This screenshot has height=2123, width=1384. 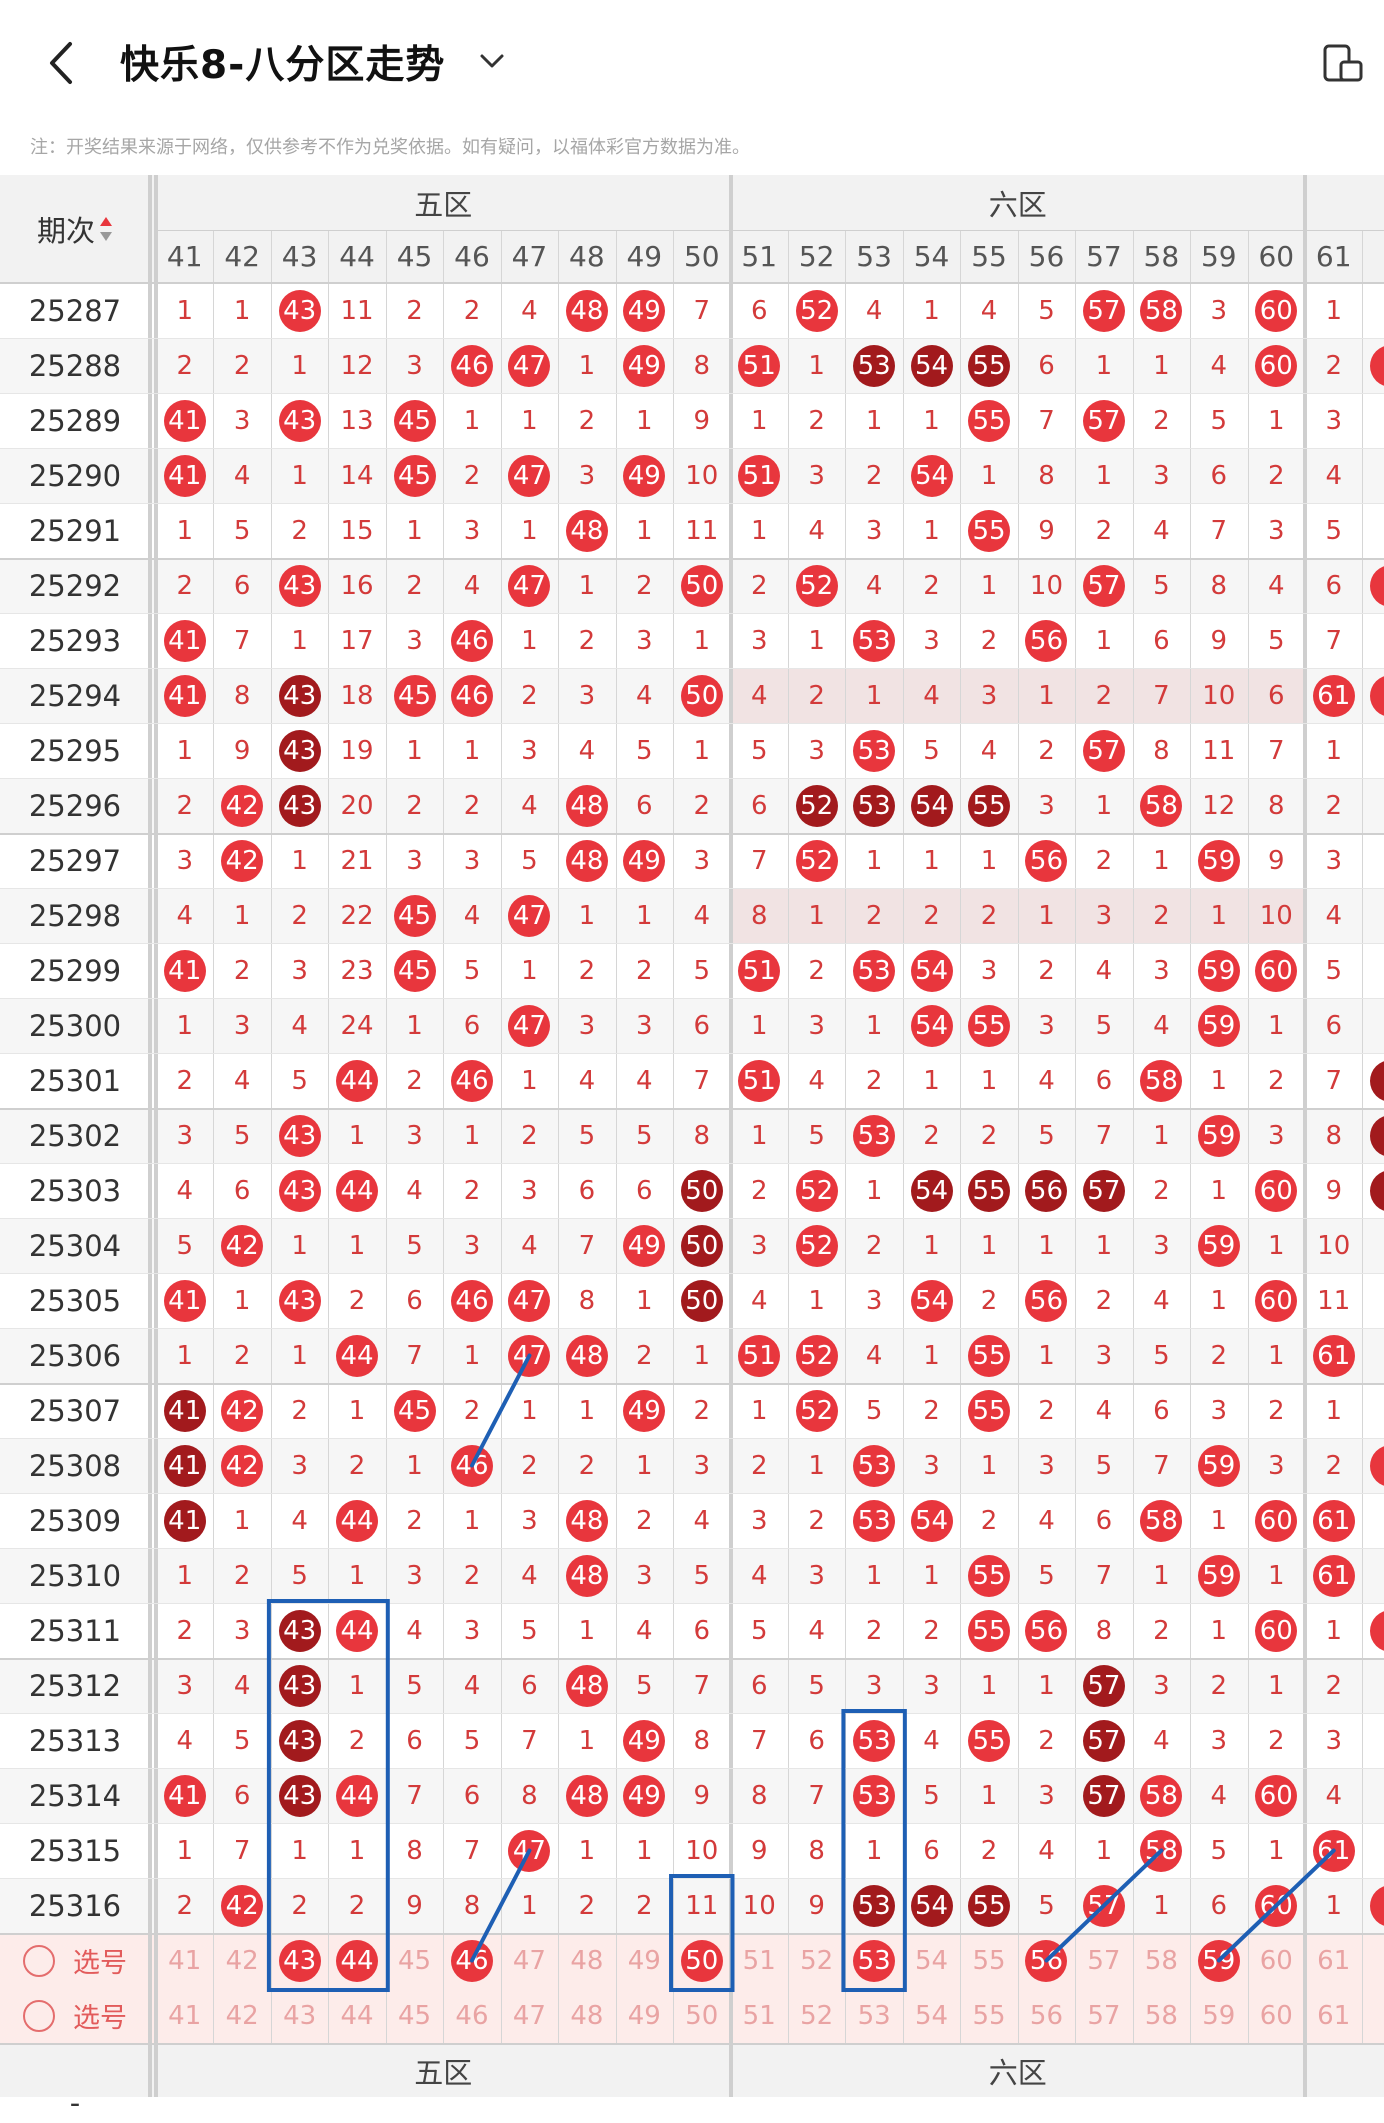 What do you see at coordinates (586, 2015) in the screenshot?
I see `select-number: 48` at bounding box center [586, 2015].